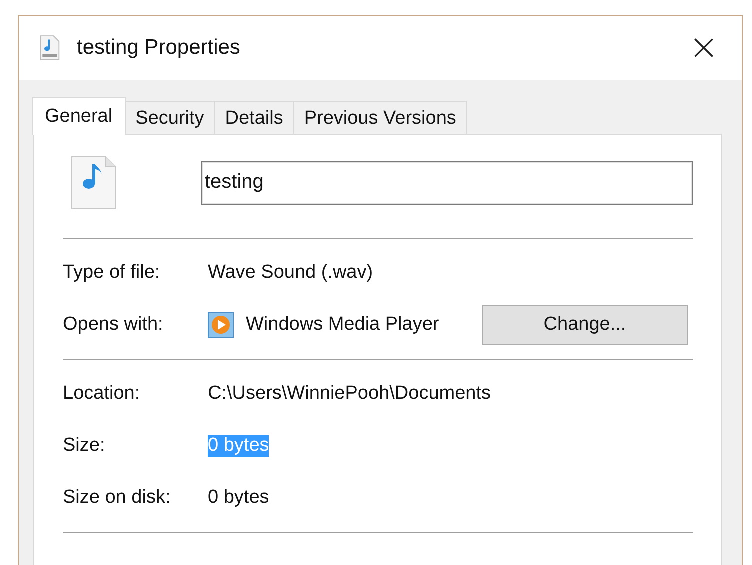 This screenshot has width=752, height=565. I want to click on property-label: Location:, so click(102, 394).